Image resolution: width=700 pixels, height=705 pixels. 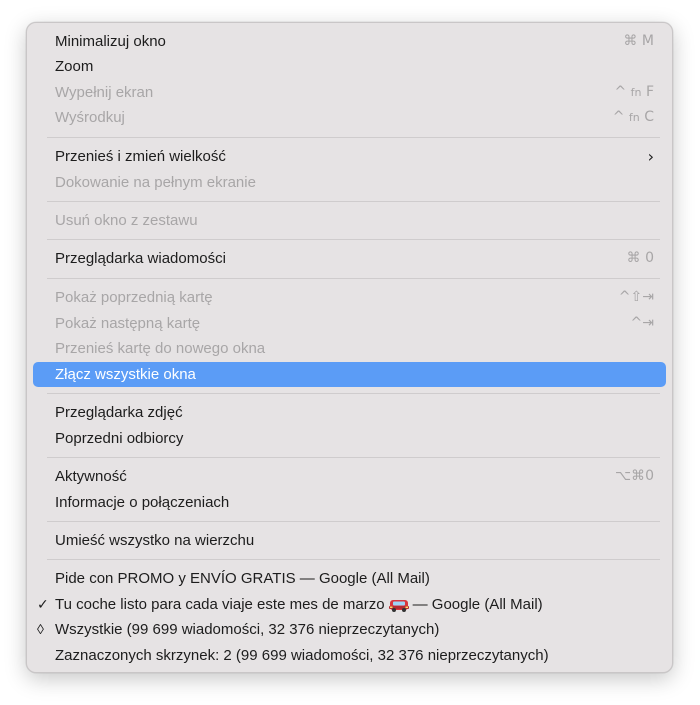 What do you see at coordinates (40, 629) in the screenshot?
I see `diamond-icon: ◊` at bounding box center [40, 629].